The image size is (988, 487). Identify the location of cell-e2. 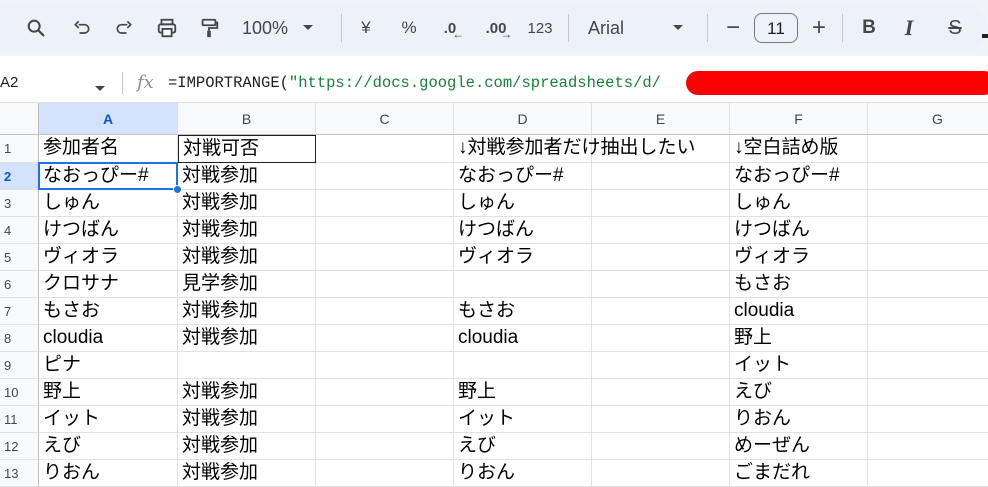
(661, 176).